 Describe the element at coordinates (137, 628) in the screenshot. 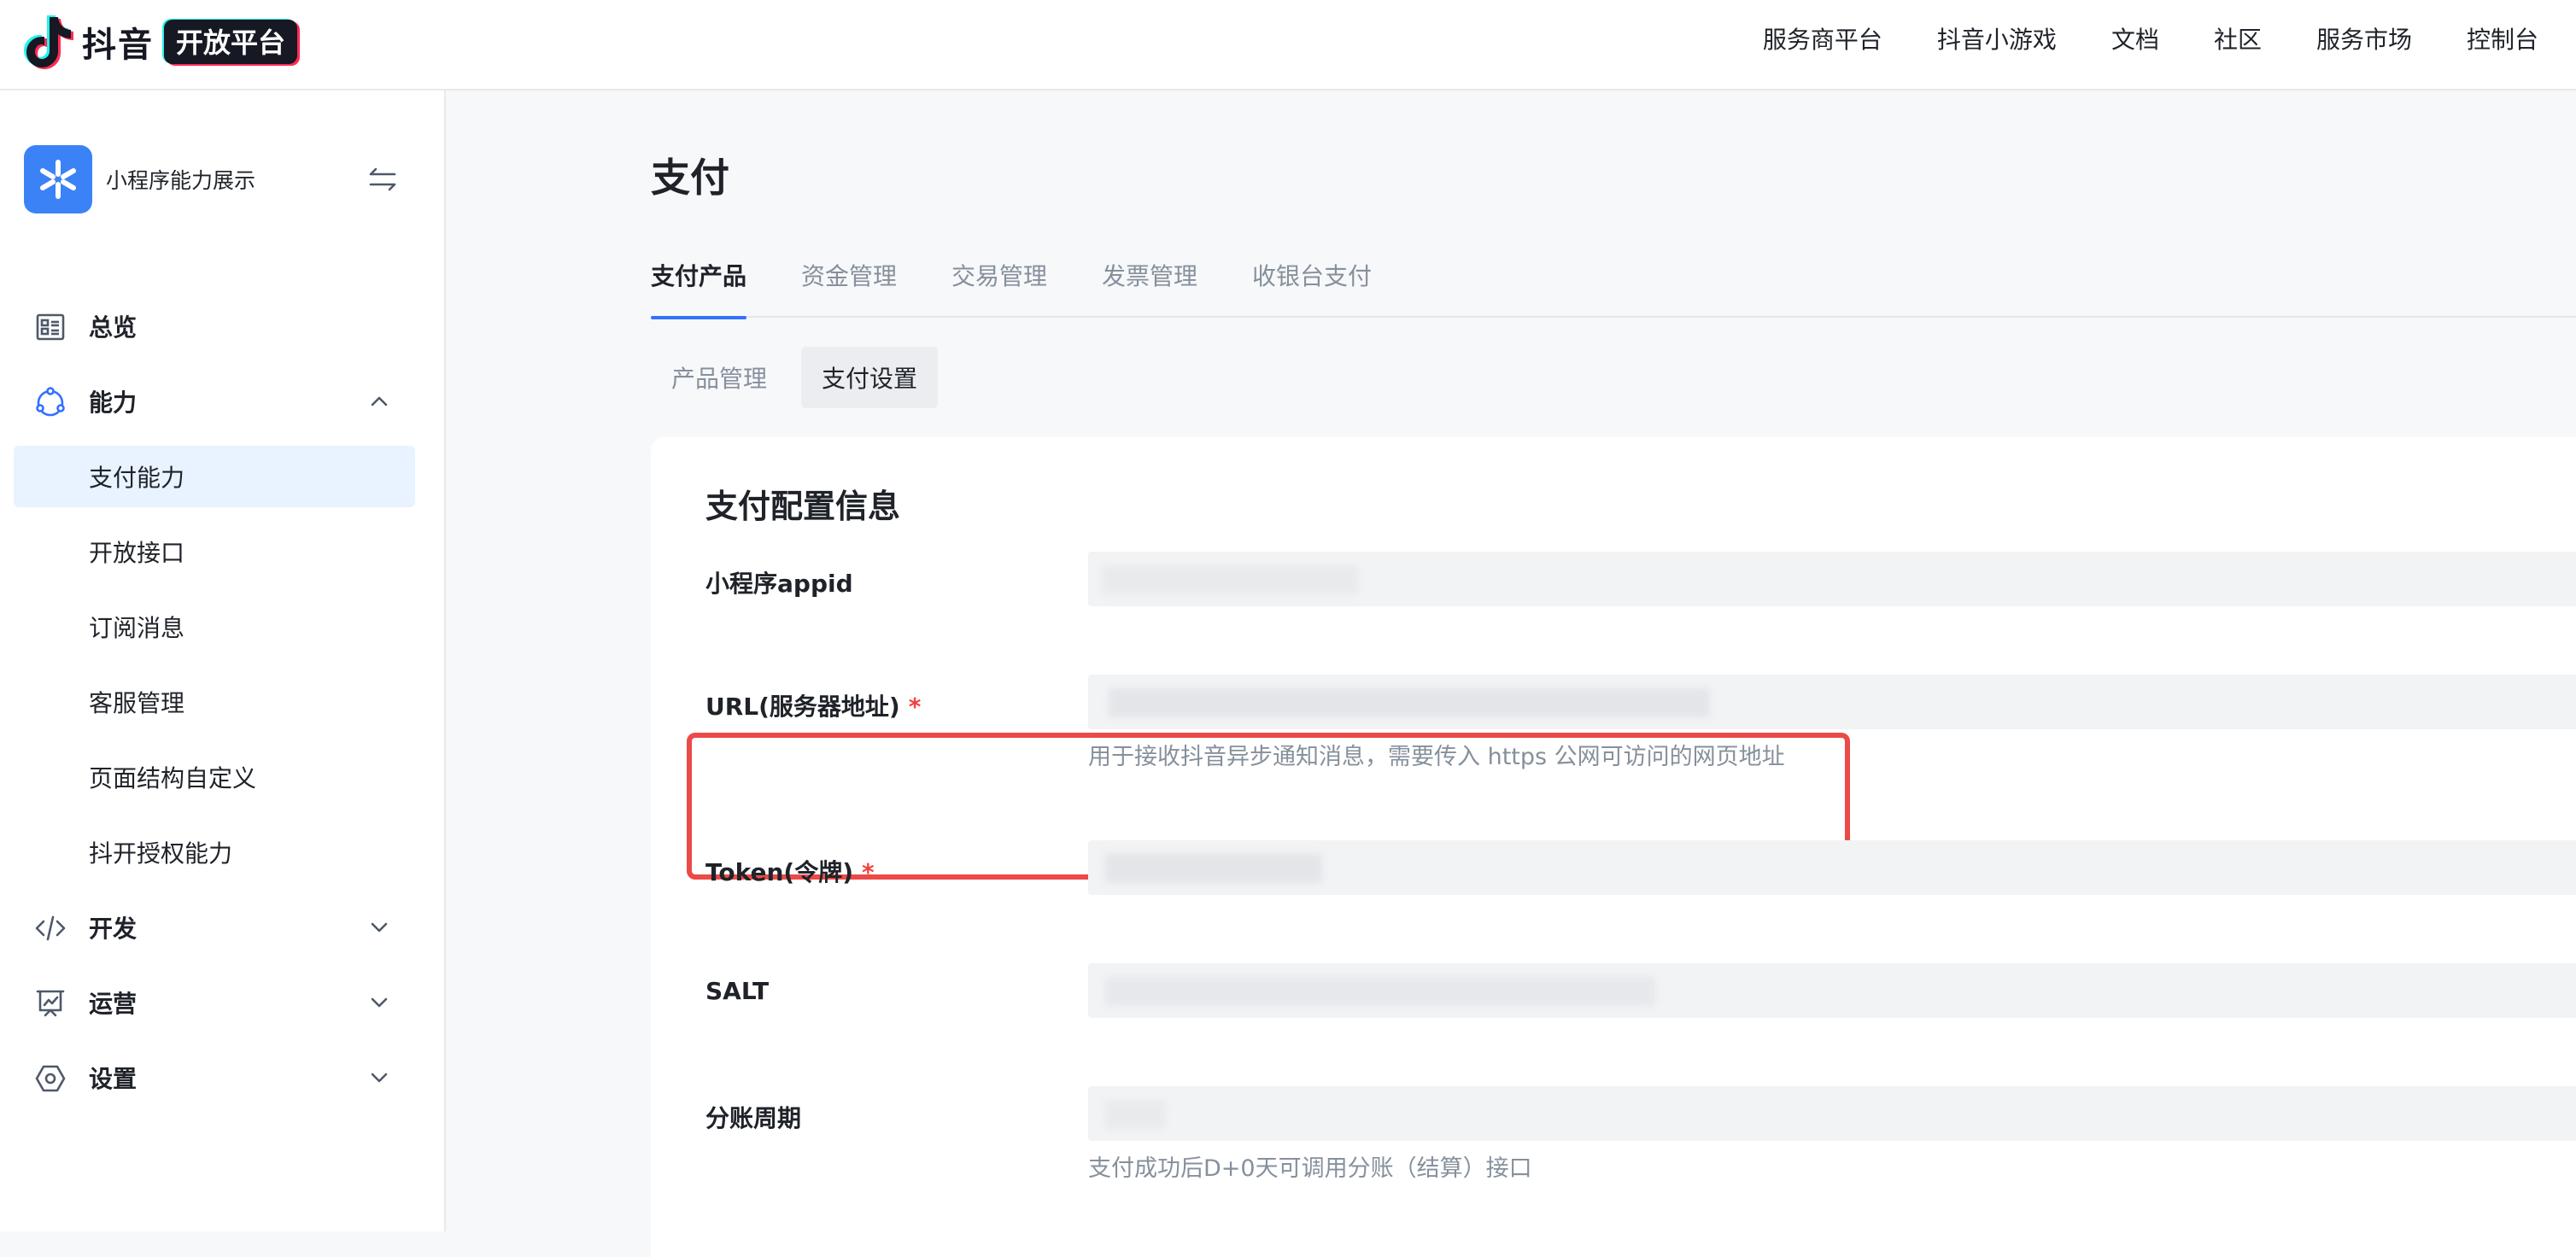

I see `sidebar-item-label: 订阅消息` at that location.